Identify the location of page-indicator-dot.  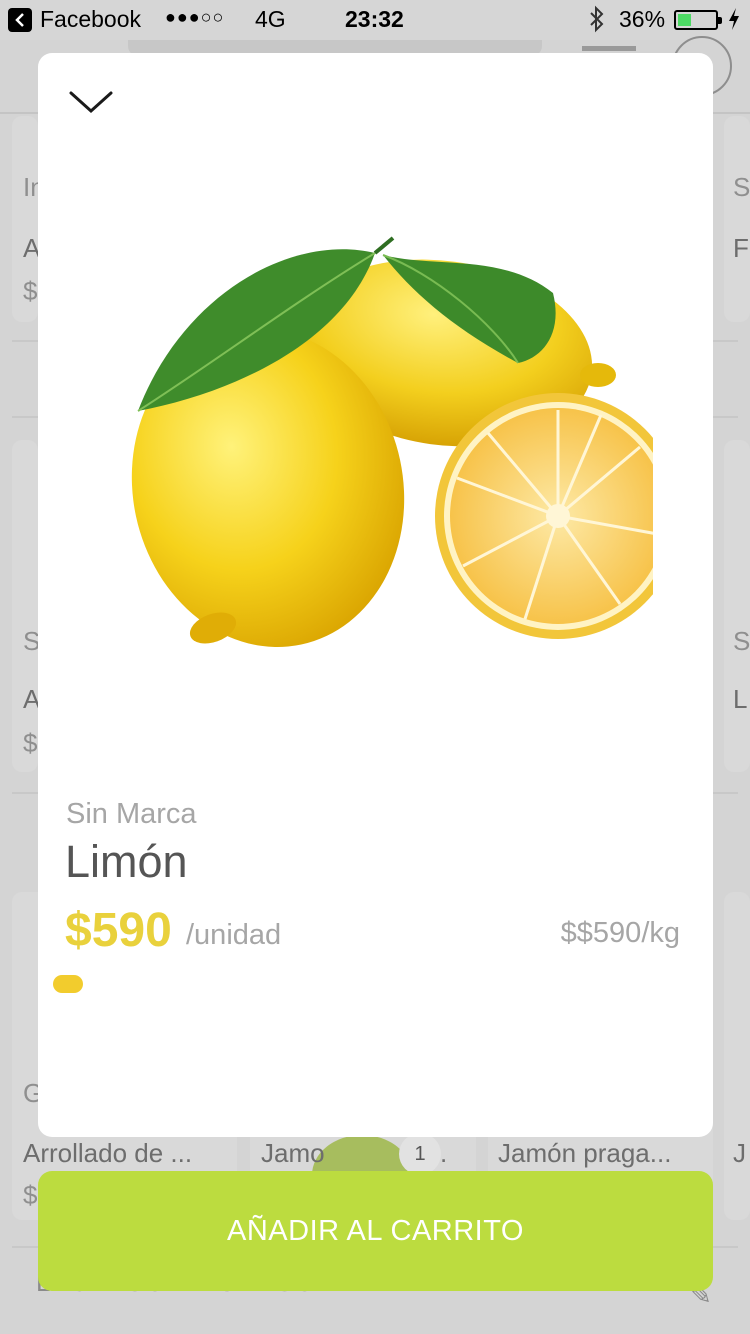
(68, 984).